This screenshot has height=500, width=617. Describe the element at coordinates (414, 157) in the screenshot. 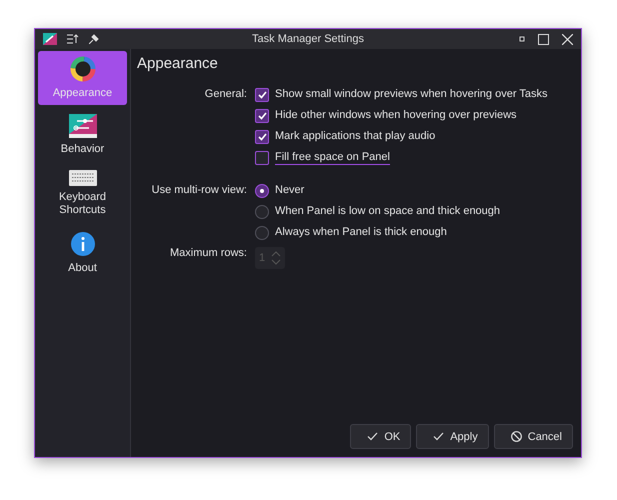

I see `checkbox-option: Fill free space on Panel` at that location.